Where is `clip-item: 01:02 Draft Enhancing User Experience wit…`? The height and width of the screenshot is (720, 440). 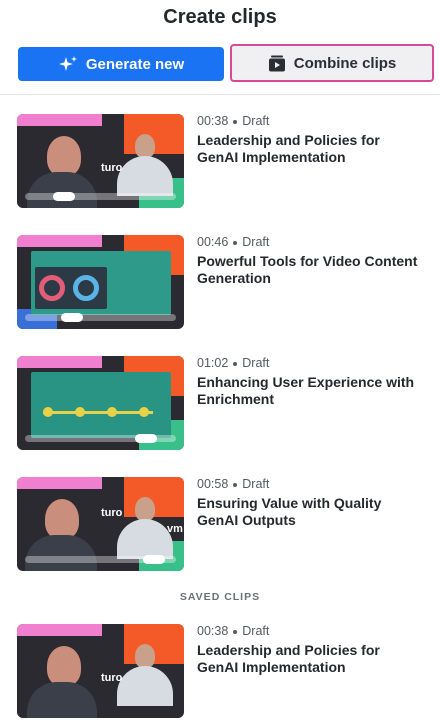
clip-item: 01:02 Draft Enhancing User Experience wit… is located at coordinates (227, 404).